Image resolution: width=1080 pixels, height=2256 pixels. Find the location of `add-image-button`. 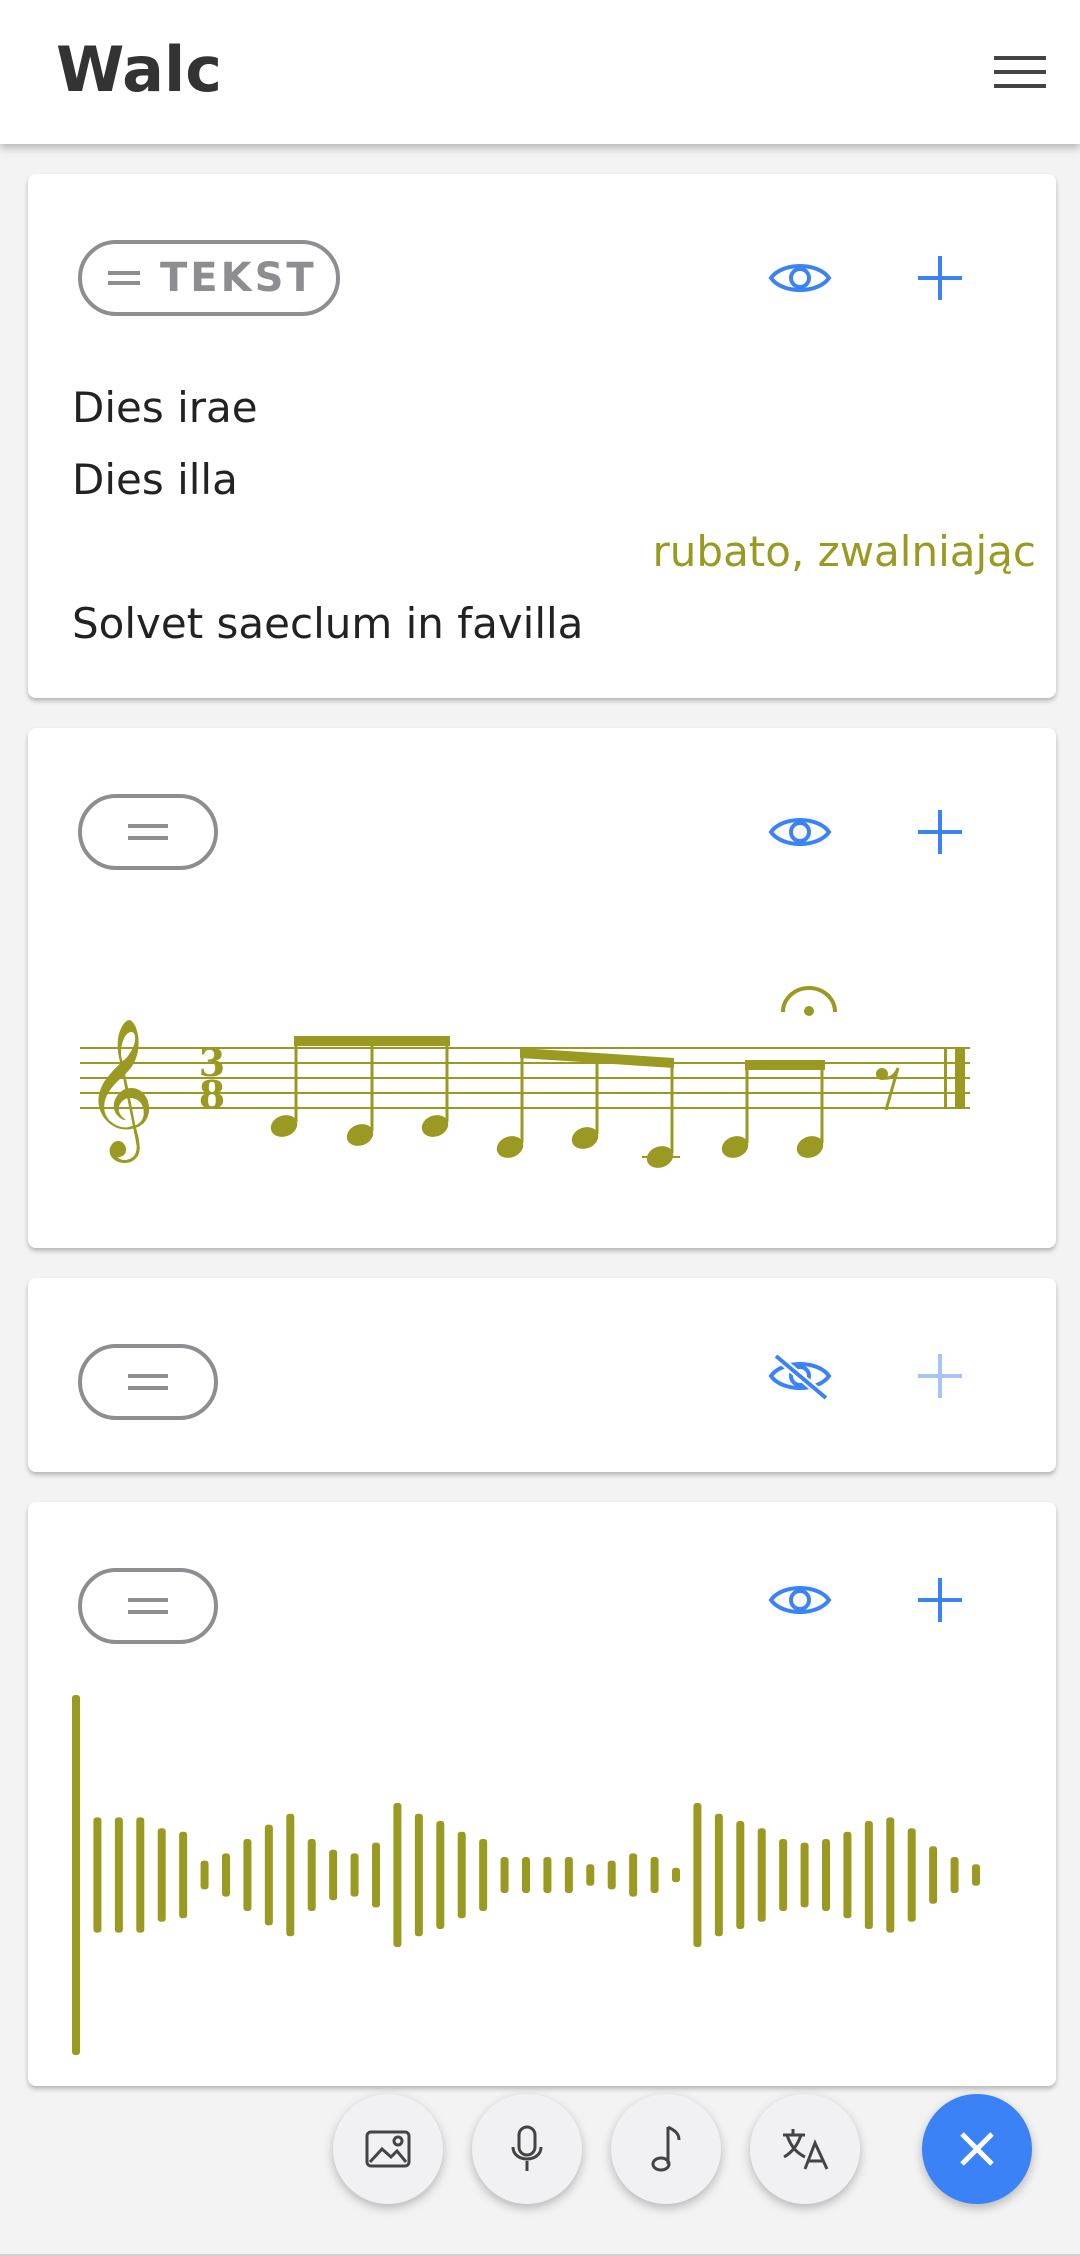

add-image-button is located at coordinates (388, 2149).